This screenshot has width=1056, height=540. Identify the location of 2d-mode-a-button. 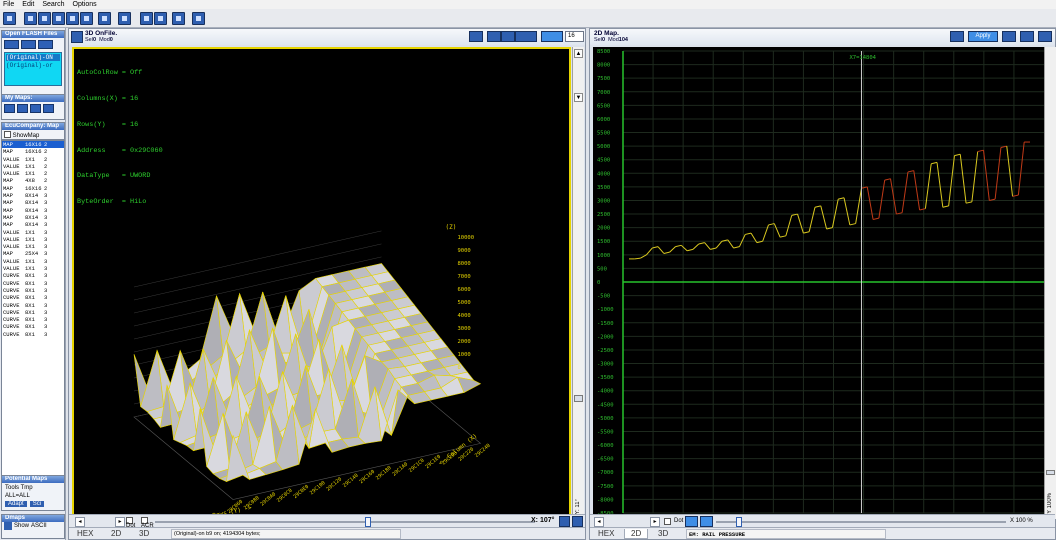
(691, 521).